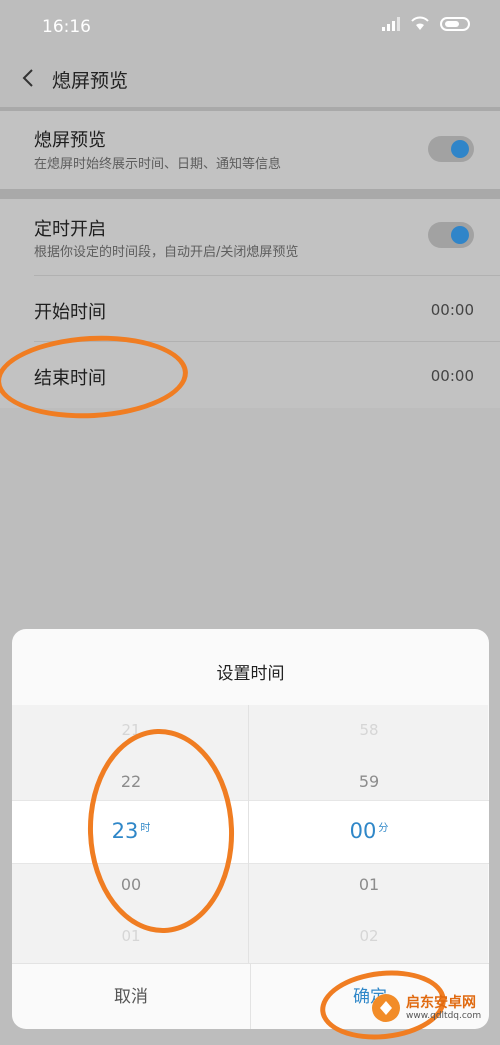  I want to click on watermark: 启东安卓网 www.qdltdq.com, so click(426, 1008).